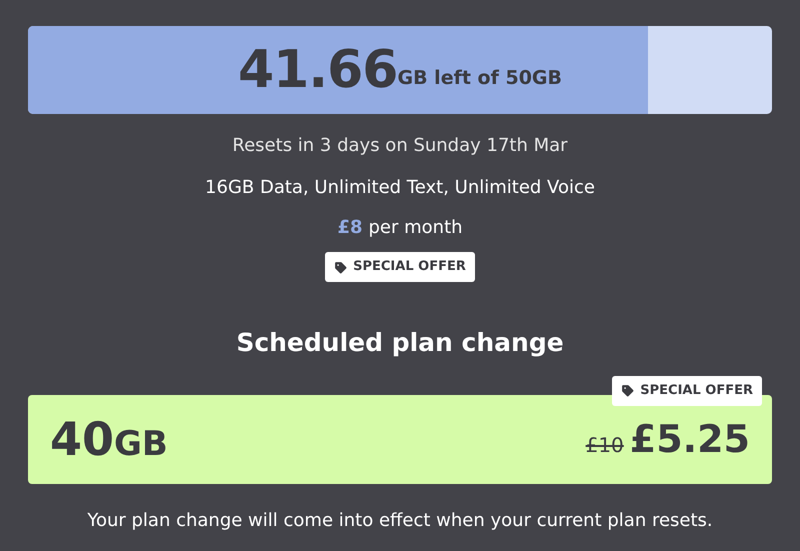  Describe the element at coordinates (400, 520) in the screenshot. I see `plan-change-note: Your plan change will come into effect when your current plan resets.` at that location.